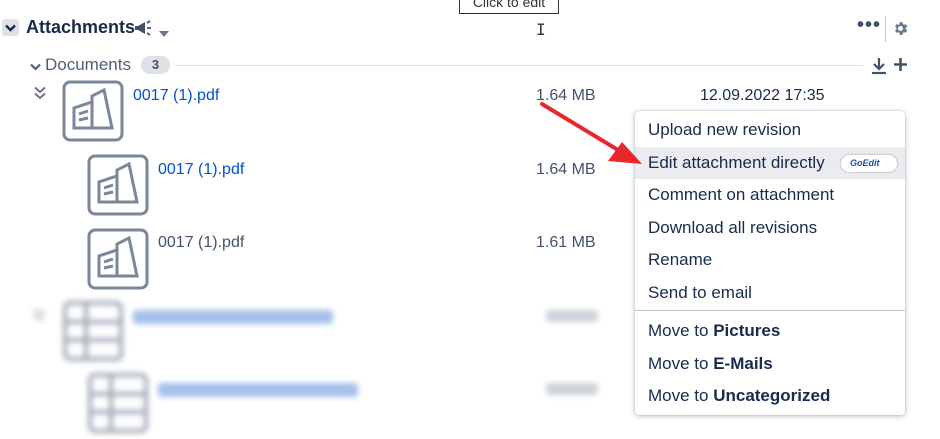 Image resolution: width=940 pixels, height=439 pixels. I want to click on group-divider, so click(519, 65).